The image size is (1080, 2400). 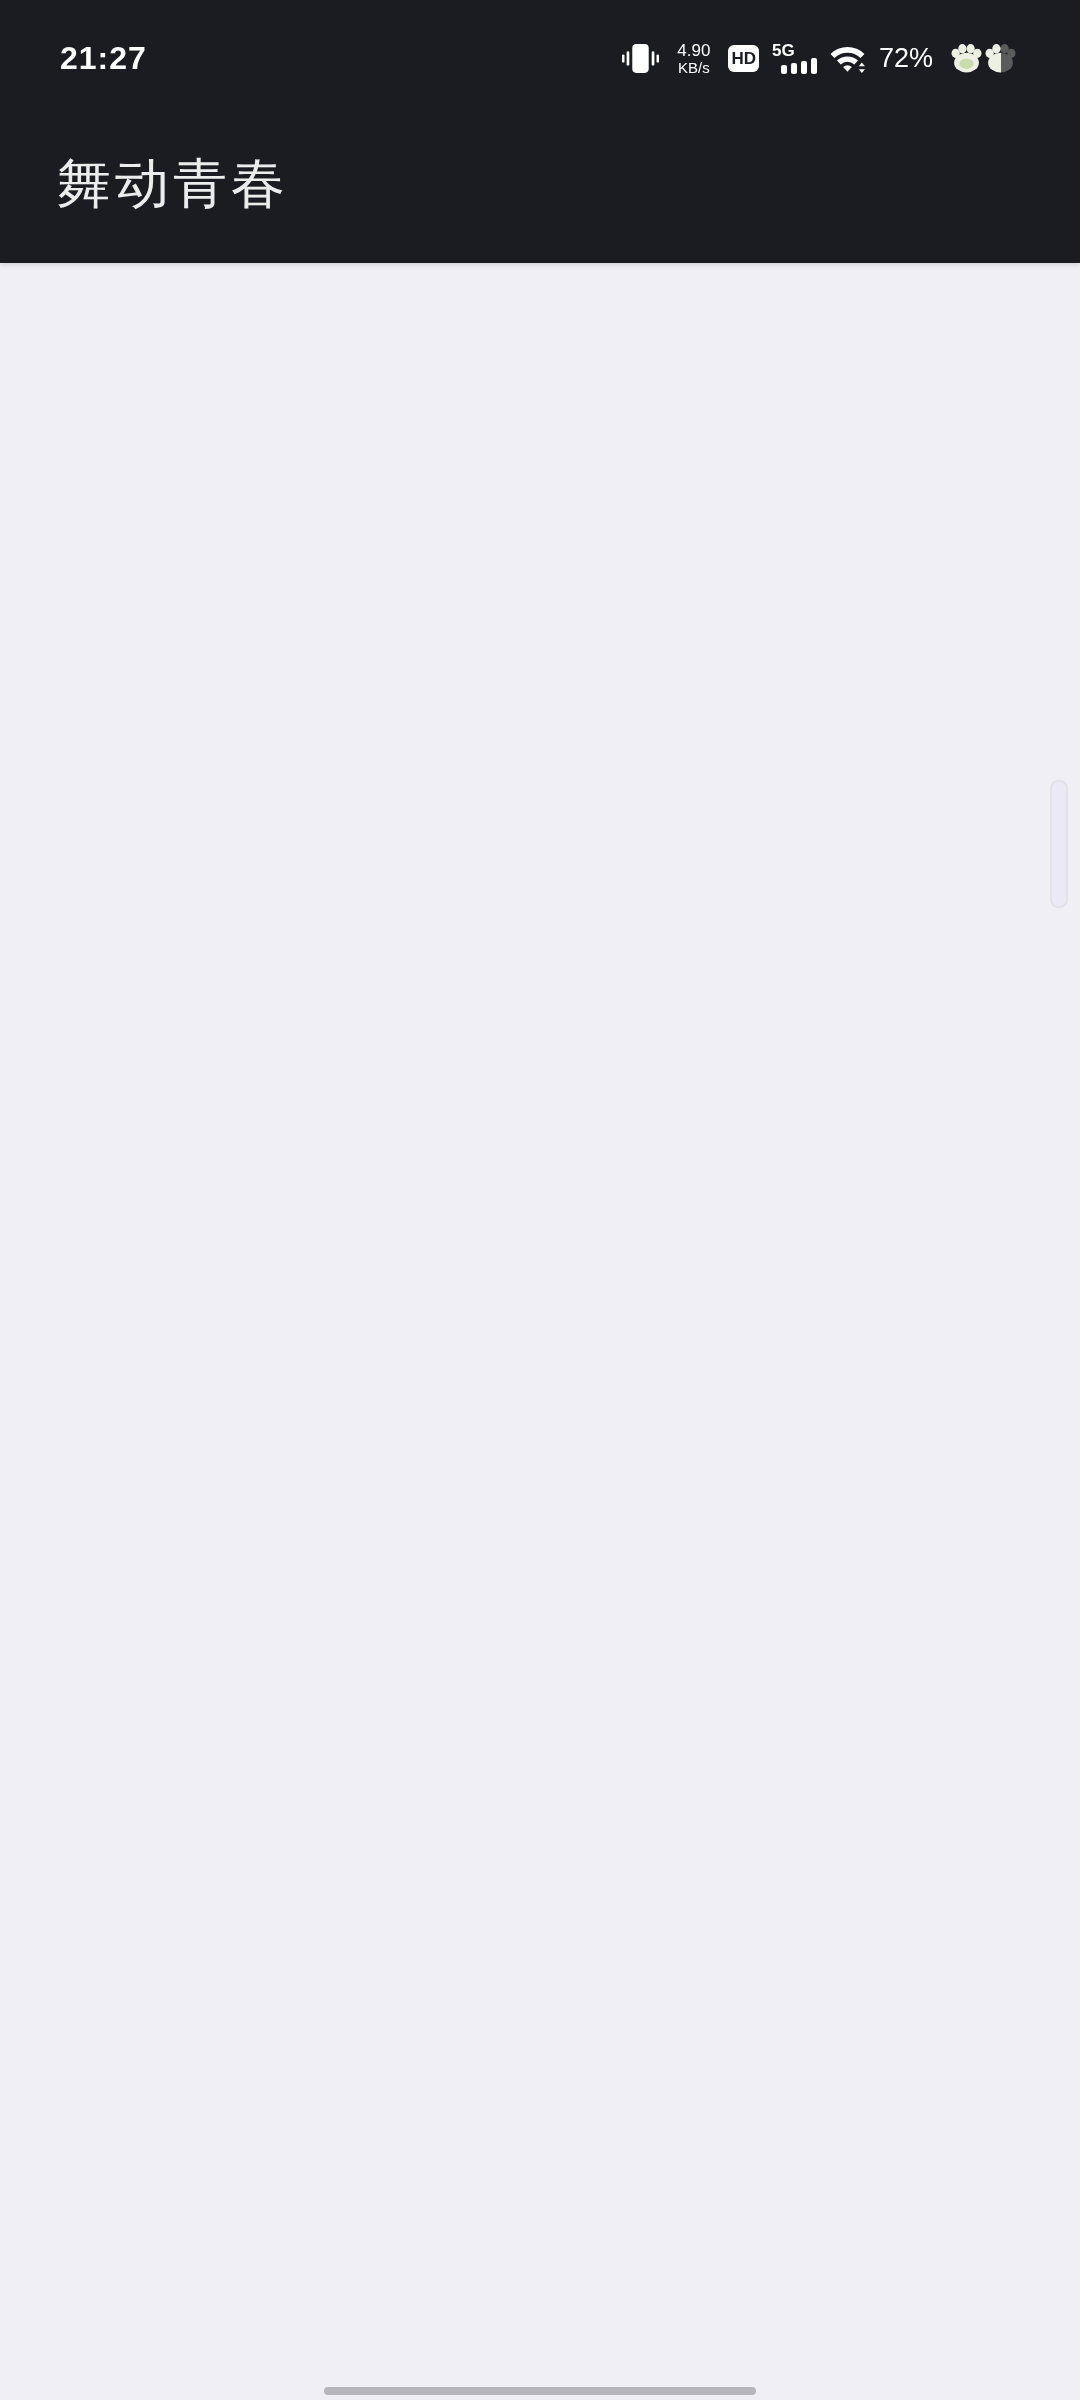 I want to click on network-speed-unit: KB/s, so click(x=694, y=67).